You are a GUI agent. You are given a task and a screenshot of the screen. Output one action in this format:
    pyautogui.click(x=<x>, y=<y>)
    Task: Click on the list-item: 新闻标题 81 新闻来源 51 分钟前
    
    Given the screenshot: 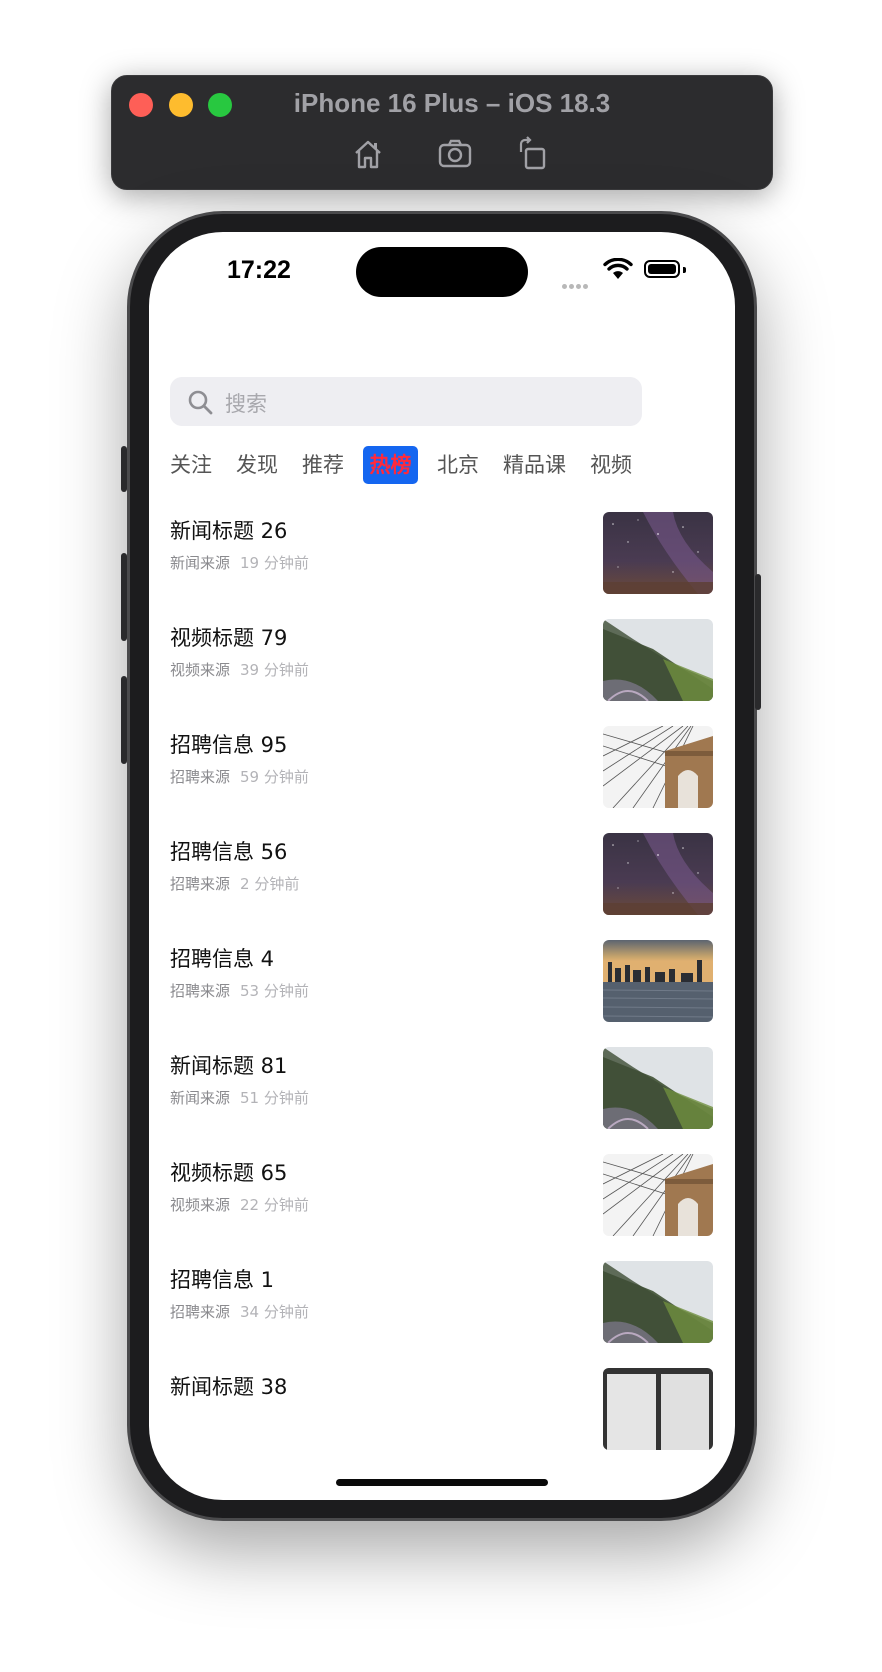 What is the action you would take?
    pyautogui.click(x=442, y=1104)
    